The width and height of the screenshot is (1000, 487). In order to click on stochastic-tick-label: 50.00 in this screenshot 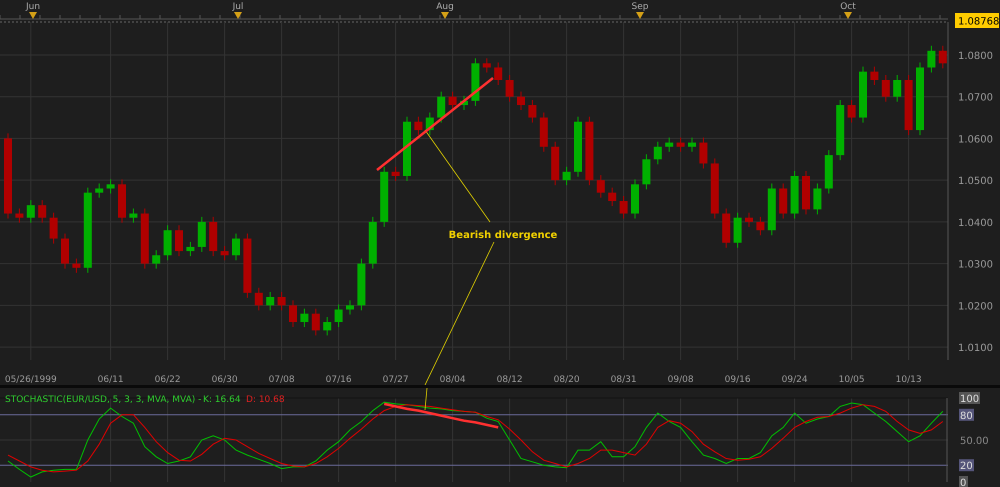, I will do `click(974, 441)`.